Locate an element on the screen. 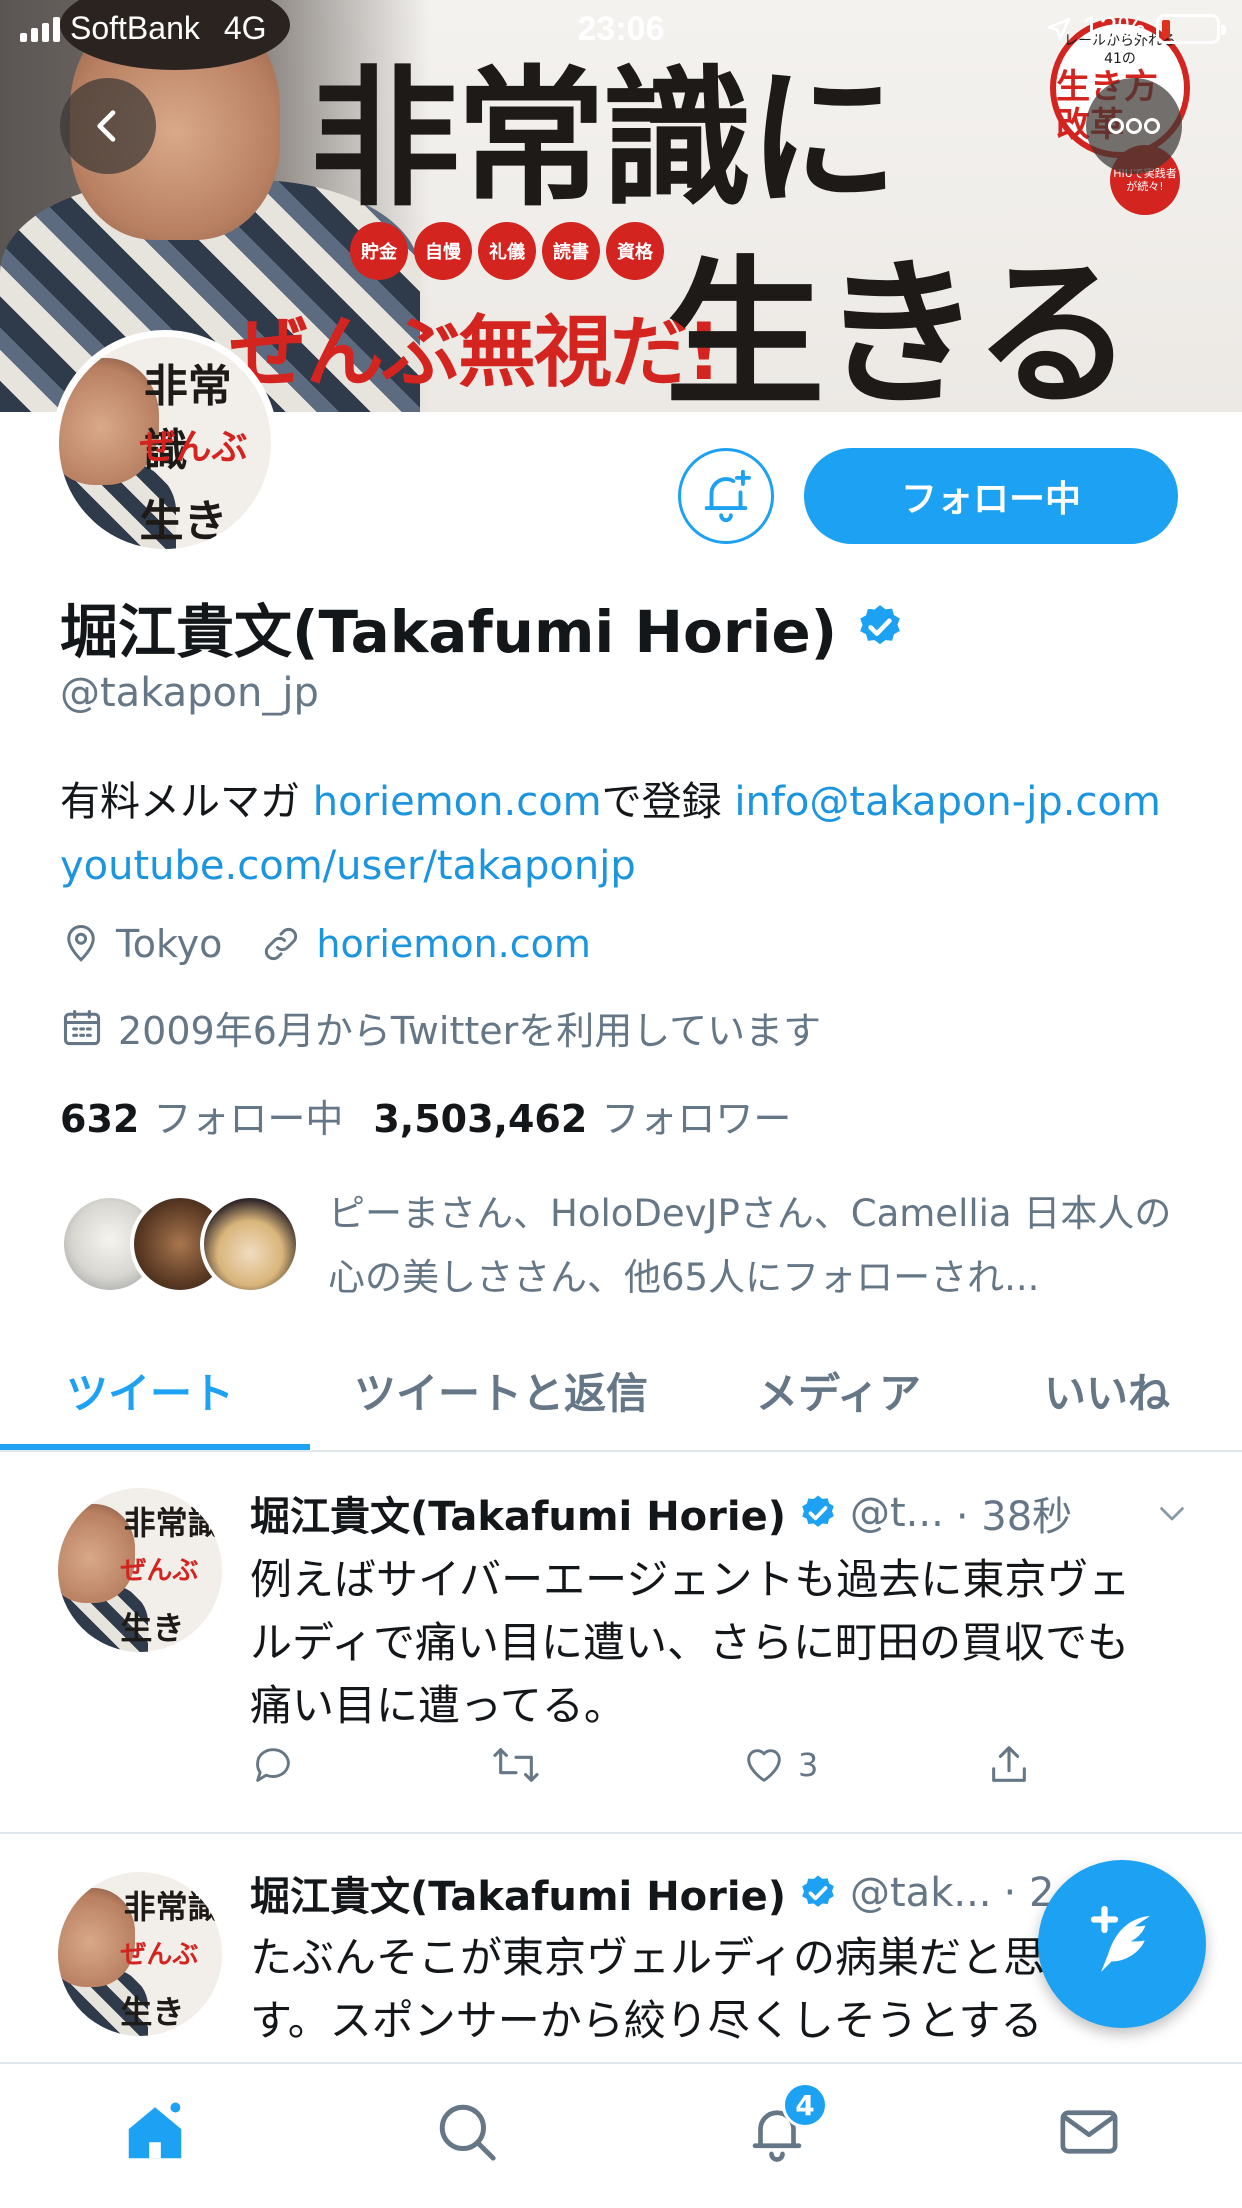  nav-notifications: 4 is located at coordinates (777, 2132).